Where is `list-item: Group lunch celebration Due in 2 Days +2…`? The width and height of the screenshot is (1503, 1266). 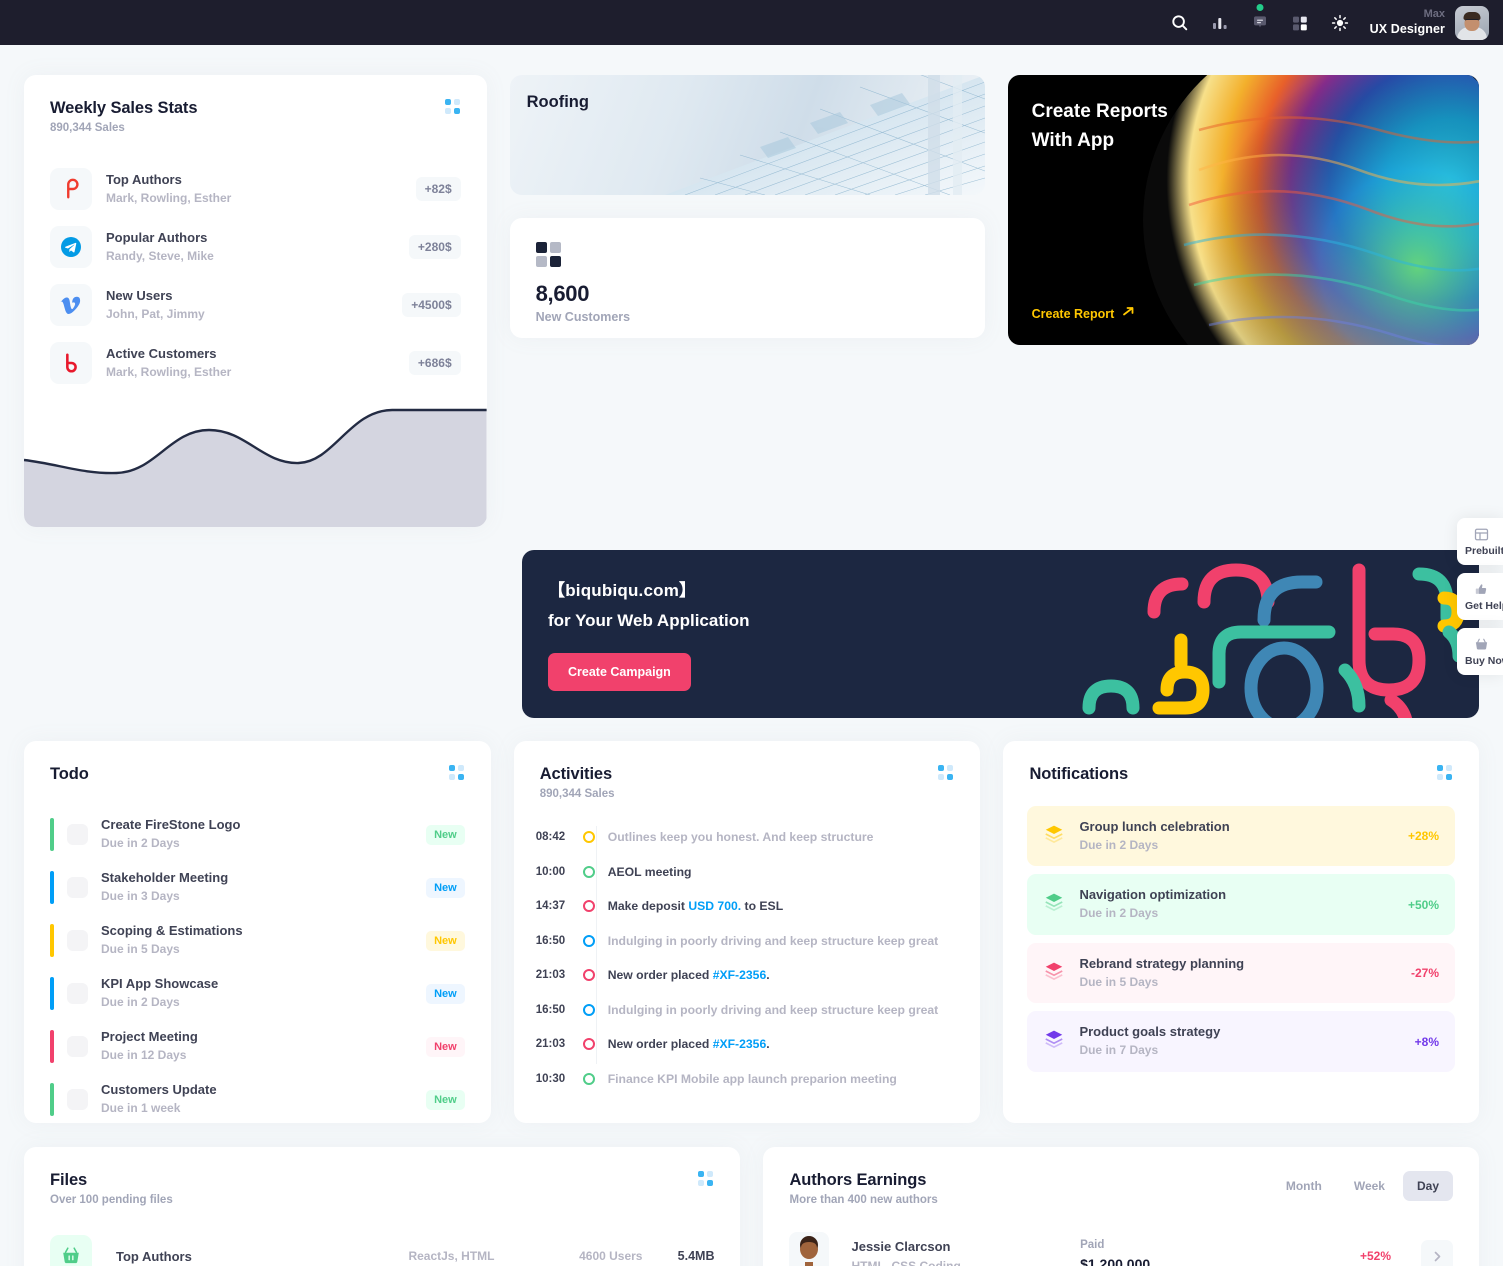 list-item: Group lunch celebration Due in 2 Days +2… is located at coordinates (1241, 836).